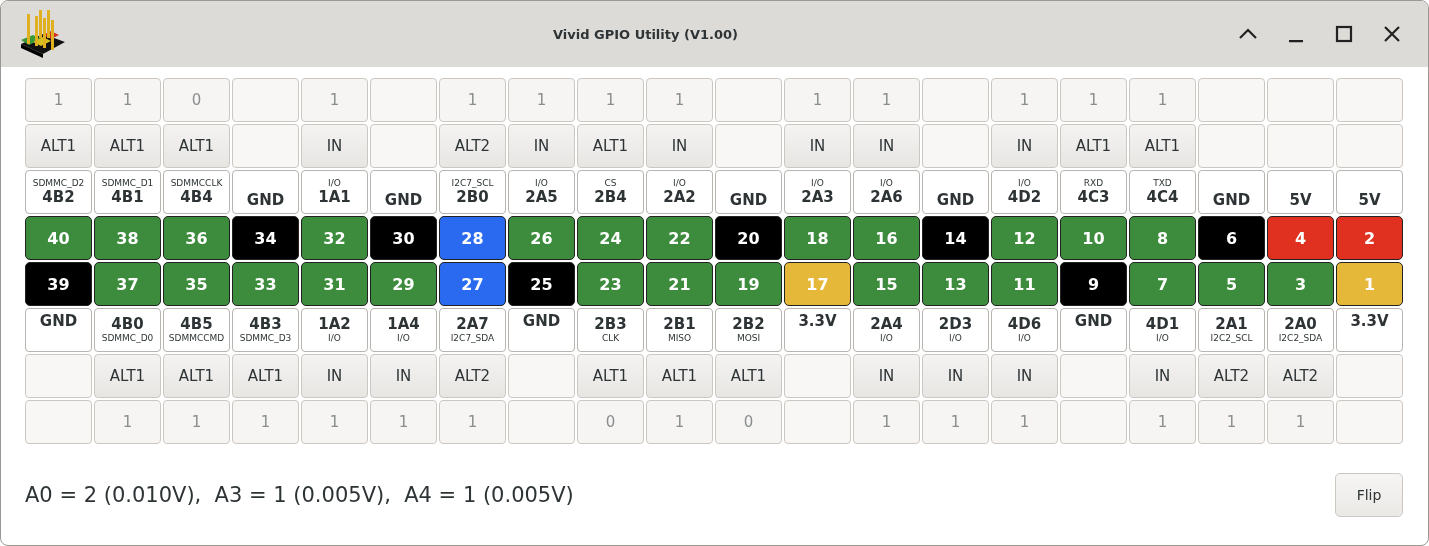  Describe the element at coordinates (955, 238) in the screenshot. I see `pin-number: 14` at that location.